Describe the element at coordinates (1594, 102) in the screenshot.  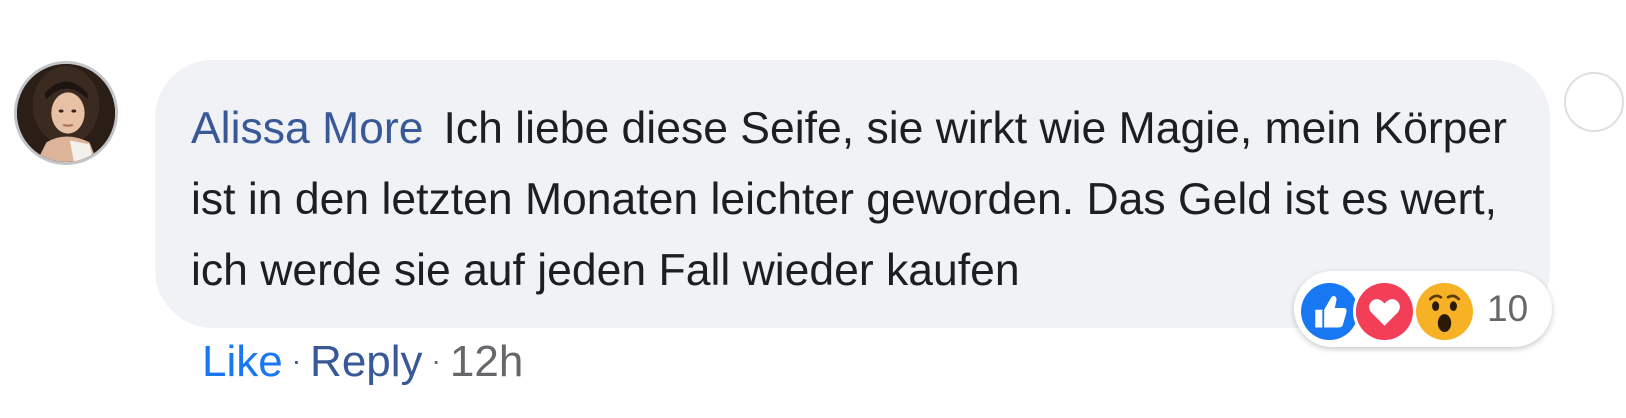
I see `more-options-button` at that location.